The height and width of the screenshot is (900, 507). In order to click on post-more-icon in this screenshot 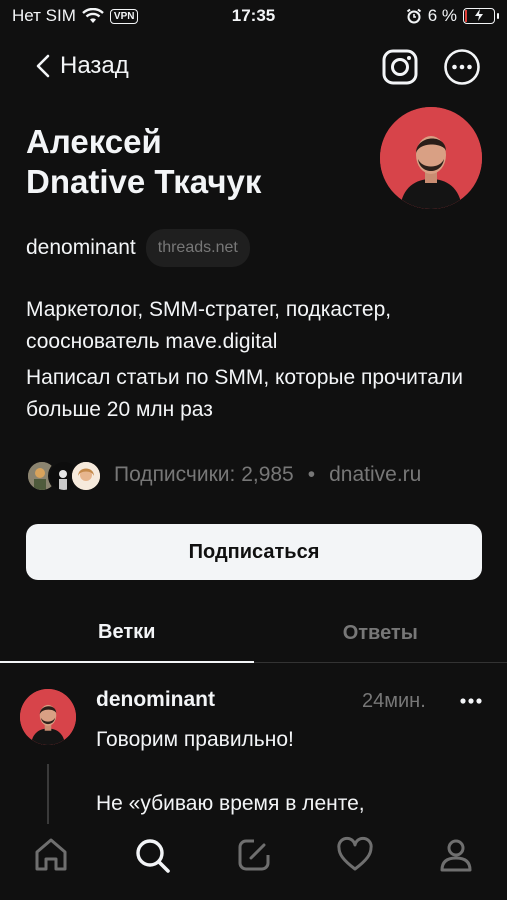, I will do `click(471, 701)`.